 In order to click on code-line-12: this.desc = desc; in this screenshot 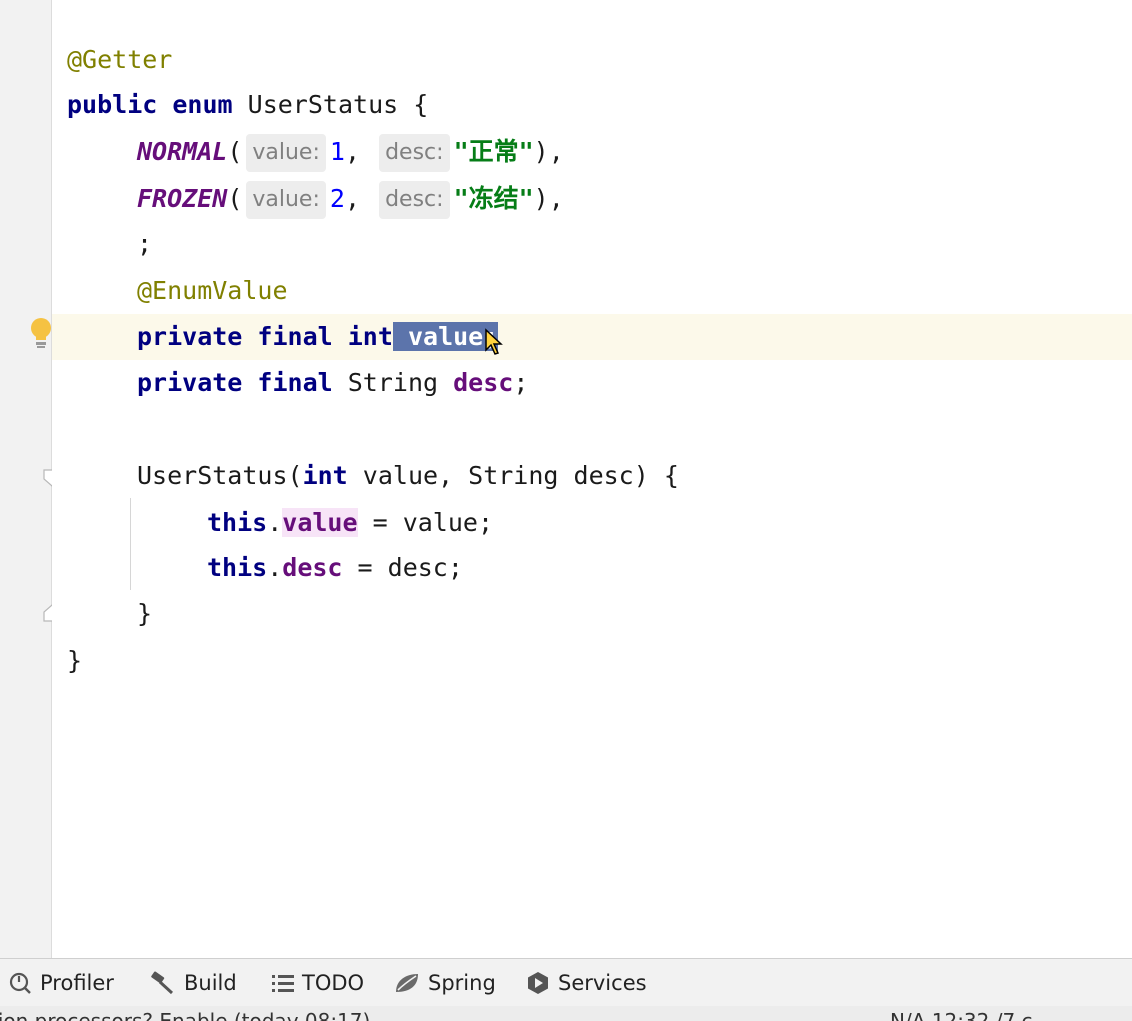, I will do `click(592, 568)`.